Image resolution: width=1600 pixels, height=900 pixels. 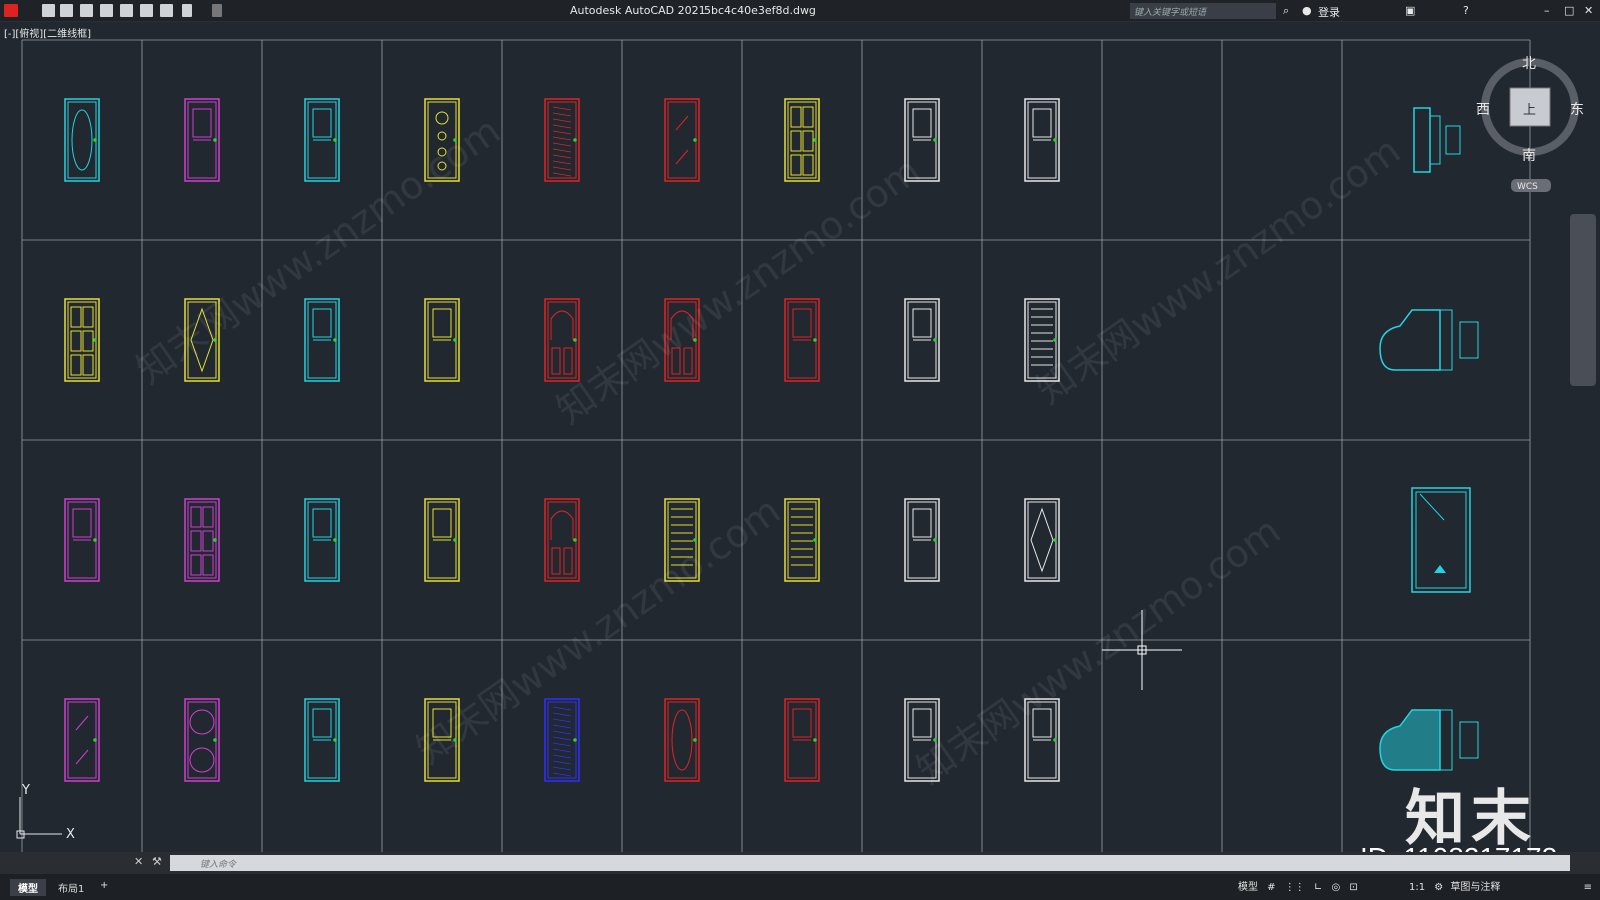 What do you see at coordinates (126, 10) in the screenshot?
I see `plot-icon` at bounding box center [126, 10].